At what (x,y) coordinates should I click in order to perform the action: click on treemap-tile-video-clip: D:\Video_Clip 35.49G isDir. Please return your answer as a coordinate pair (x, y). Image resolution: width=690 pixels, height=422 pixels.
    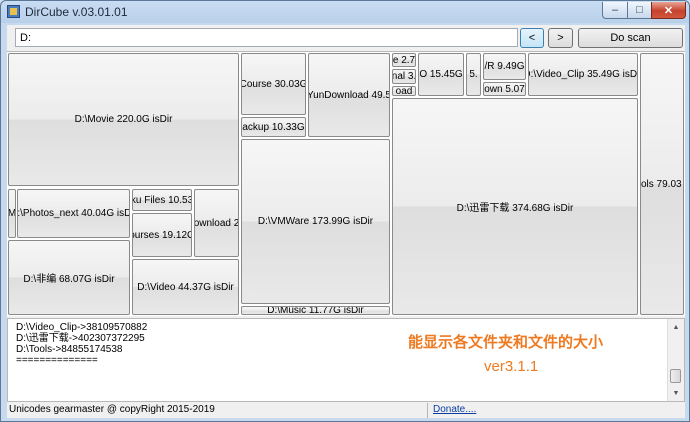
    Looking at the image, I should click on (583, 74).